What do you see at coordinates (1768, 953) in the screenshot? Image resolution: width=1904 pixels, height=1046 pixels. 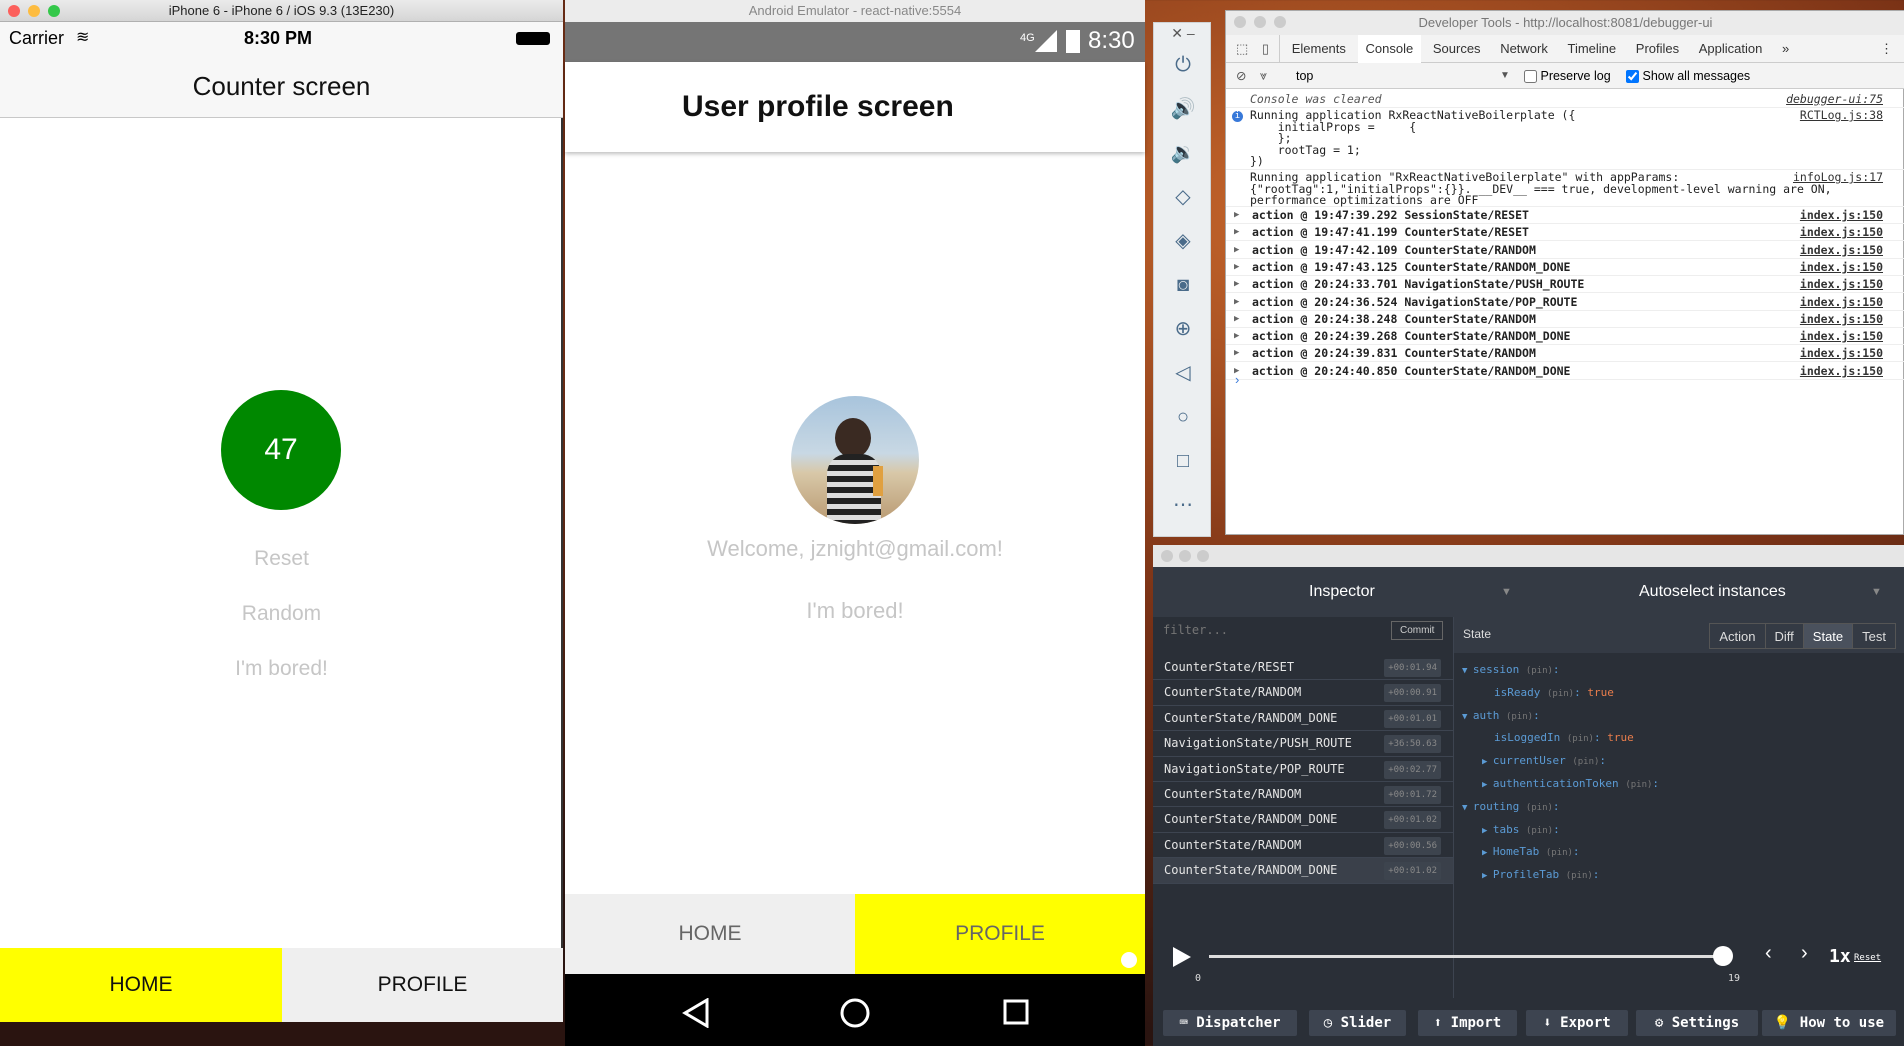 I see `step-back-icon: ‹` at bounding box center [1768, 953].